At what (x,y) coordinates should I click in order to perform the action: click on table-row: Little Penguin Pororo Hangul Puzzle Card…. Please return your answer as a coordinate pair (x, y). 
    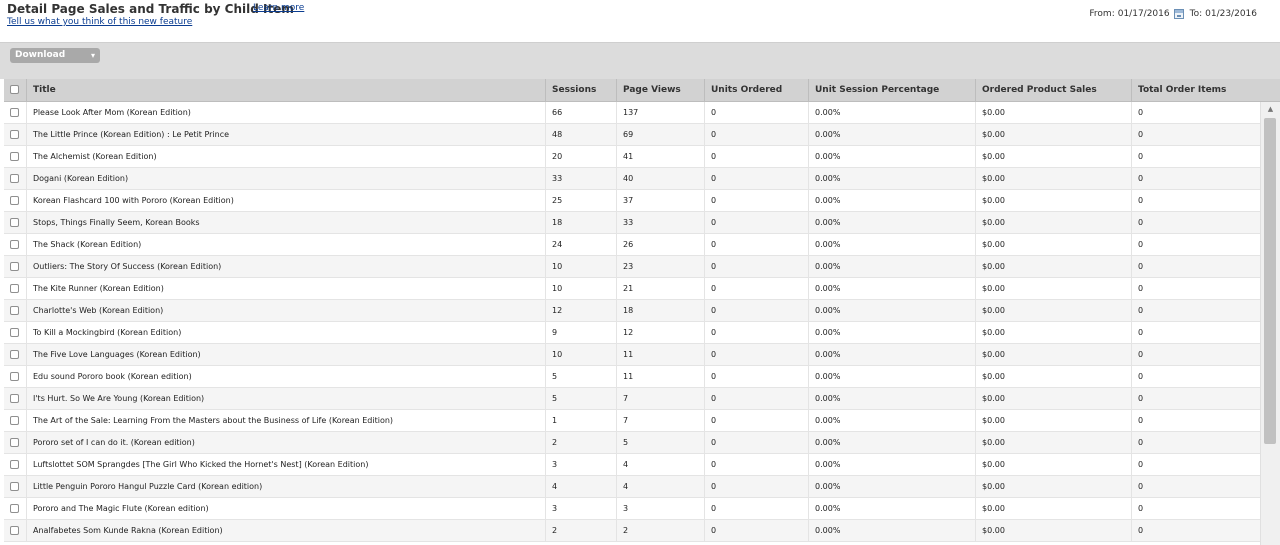
    Looking at the image, I should click on (632, 487).